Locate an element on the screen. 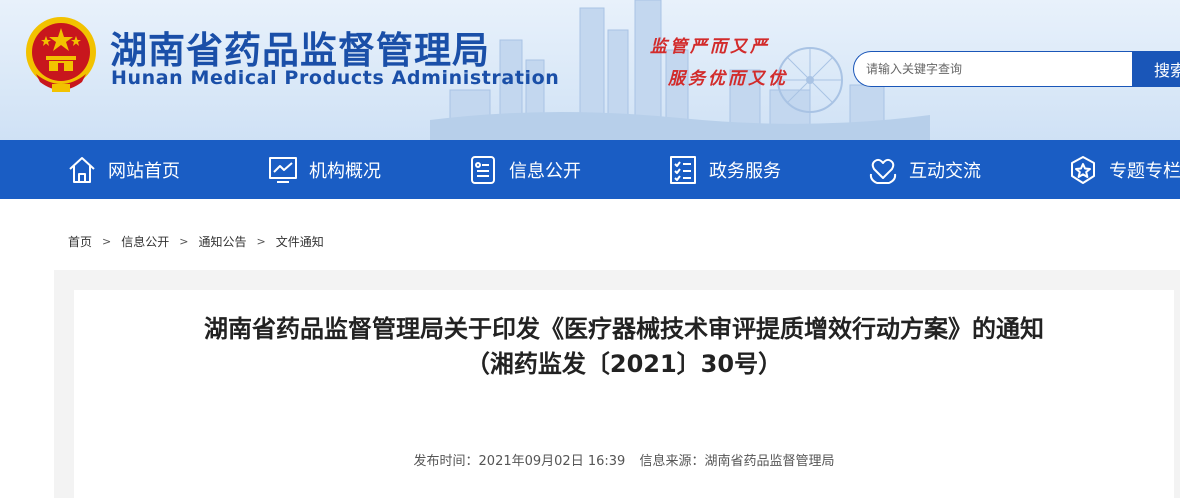  checklist-icon is located at coordinates (683, 170).